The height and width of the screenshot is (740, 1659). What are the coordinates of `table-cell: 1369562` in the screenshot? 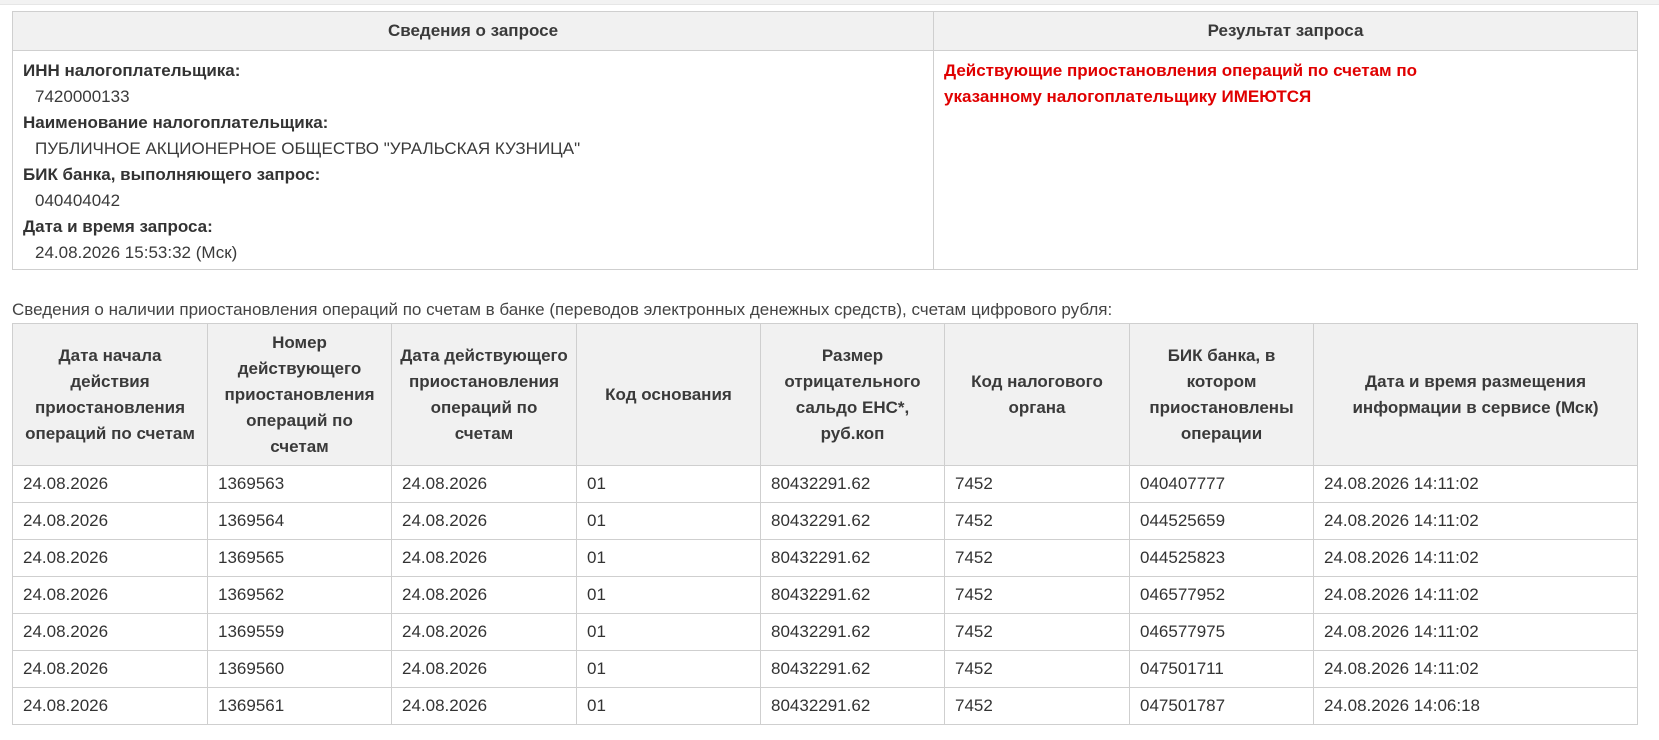 It's located at (299, 595).